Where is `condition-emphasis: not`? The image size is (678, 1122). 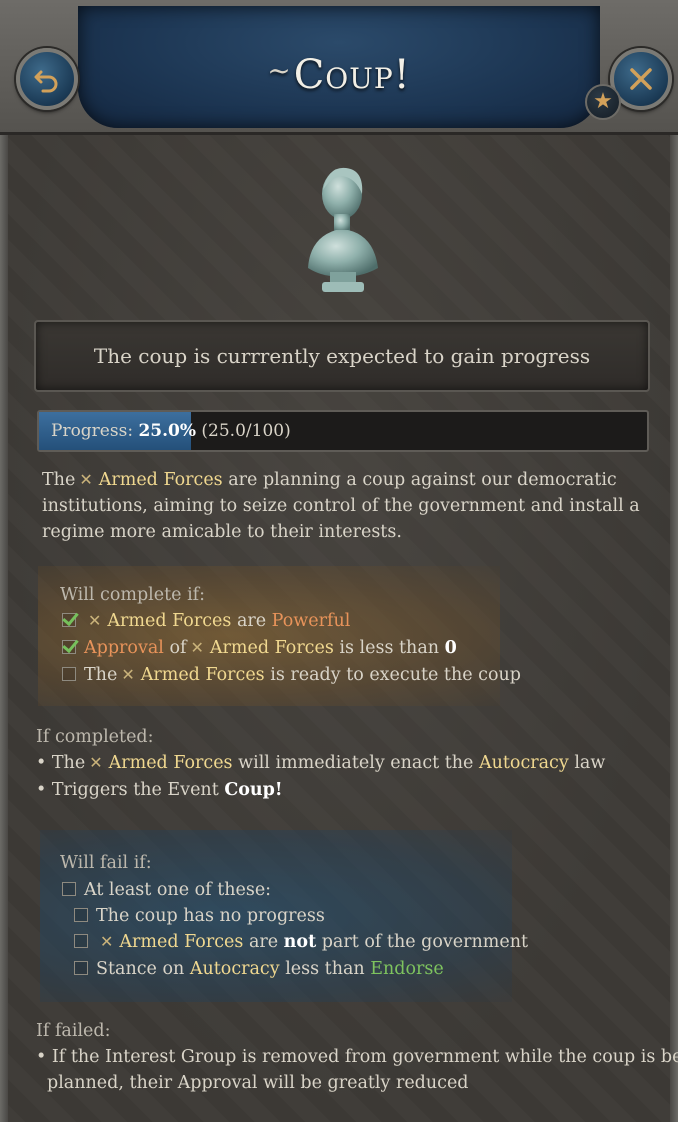 condition-emphasis: not is located at coordinates (300, 942).